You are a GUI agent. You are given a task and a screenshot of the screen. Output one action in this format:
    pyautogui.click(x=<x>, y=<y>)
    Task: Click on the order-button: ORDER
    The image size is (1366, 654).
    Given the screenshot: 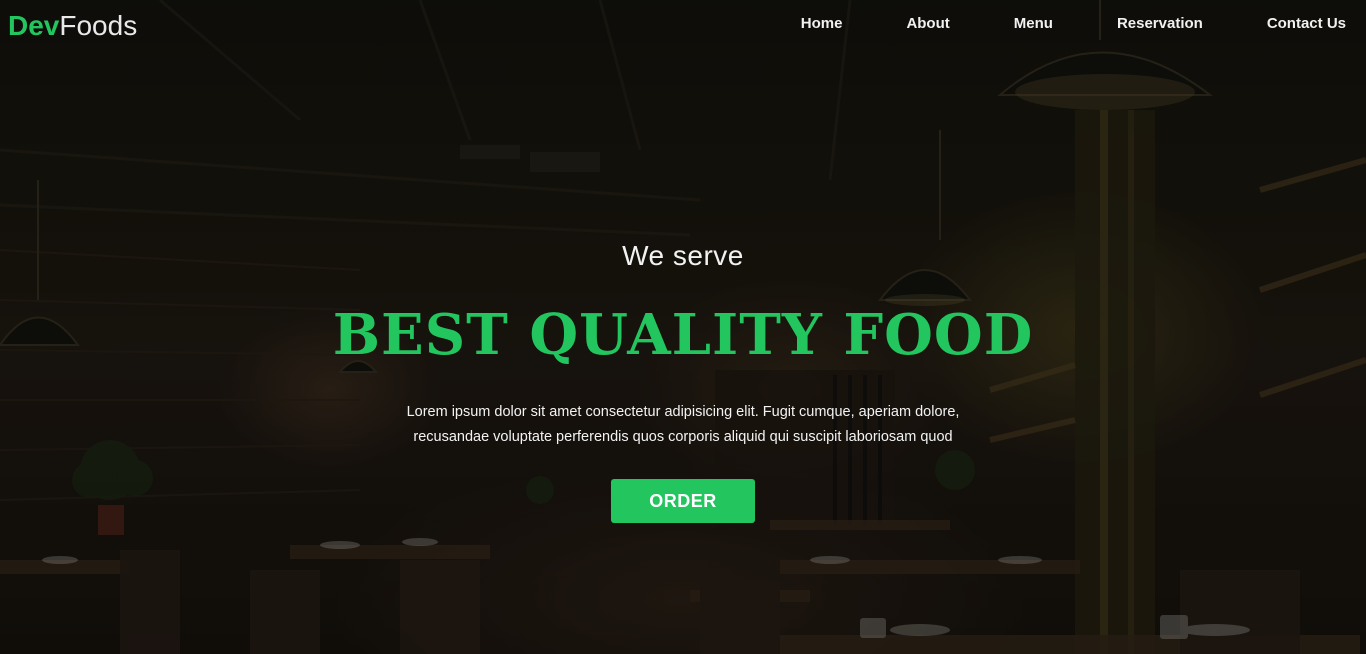 What is the action you would take?
    pyautogui.click(x=683, y=501)
    